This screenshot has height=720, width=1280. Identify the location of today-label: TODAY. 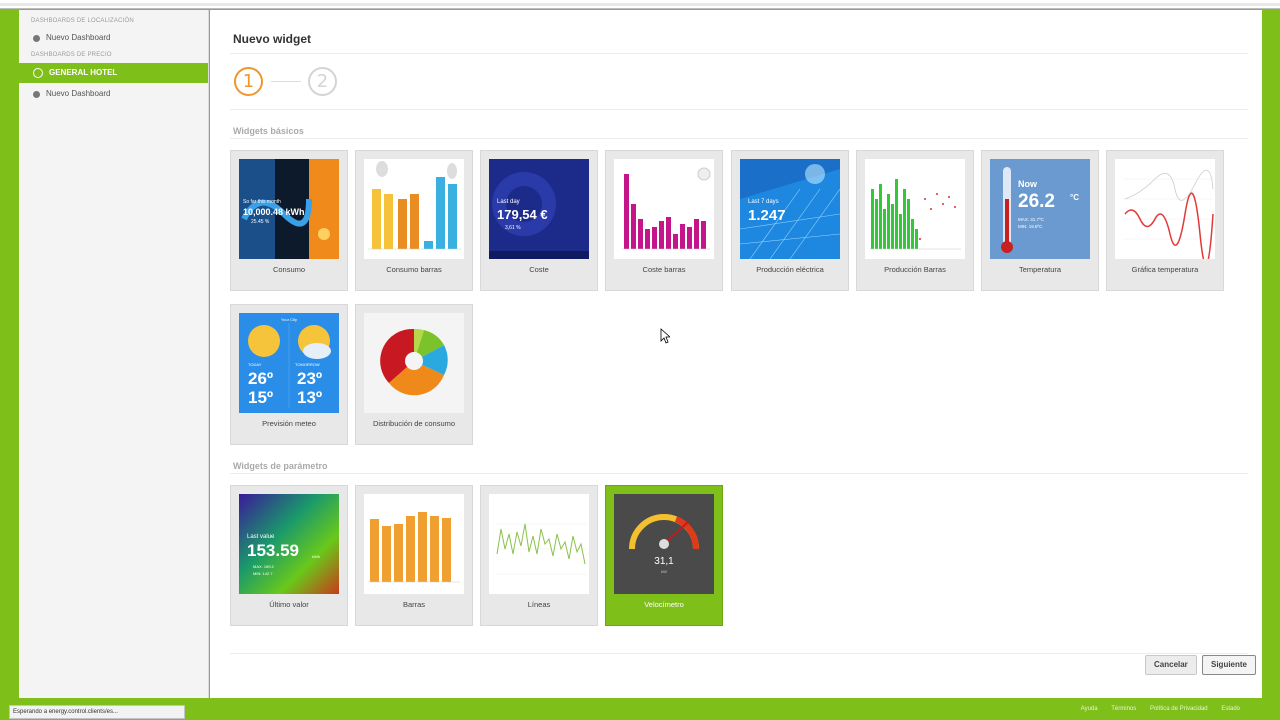
(255, 364).